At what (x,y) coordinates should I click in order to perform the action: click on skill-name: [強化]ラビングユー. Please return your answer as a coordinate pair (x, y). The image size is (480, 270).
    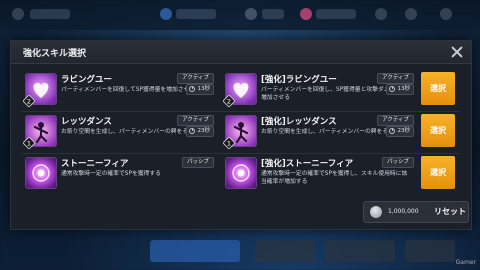
    Looking at the image, I should click on (299, 80).